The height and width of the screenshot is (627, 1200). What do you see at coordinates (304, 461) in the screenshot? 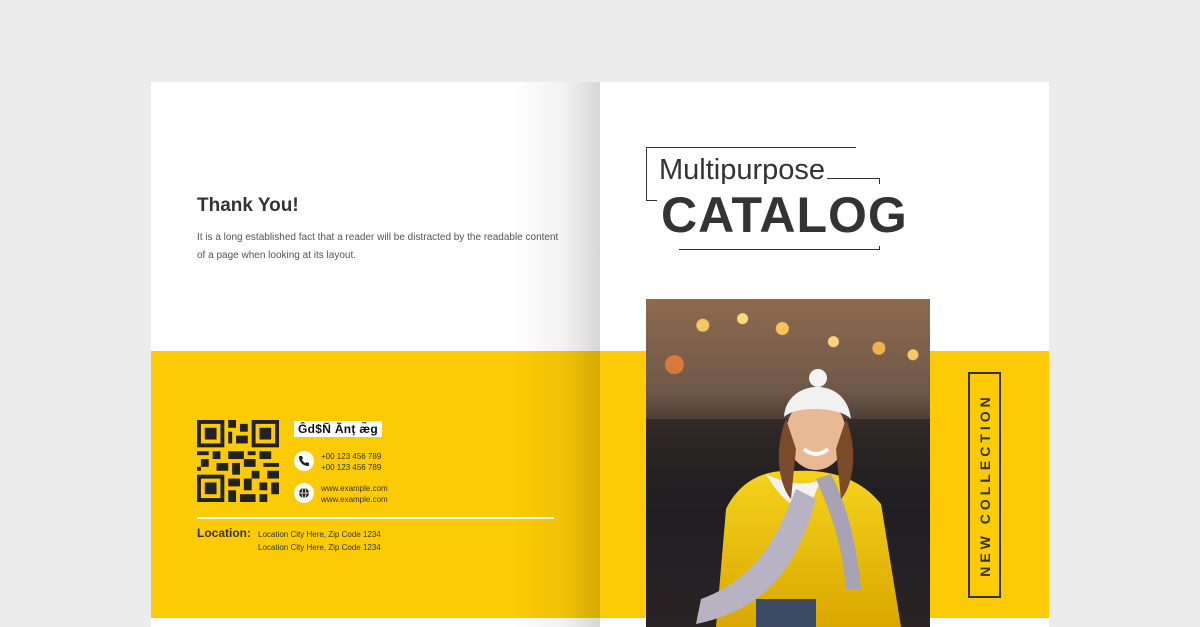
I see `phone-icon` at bounding box center [304, 461].